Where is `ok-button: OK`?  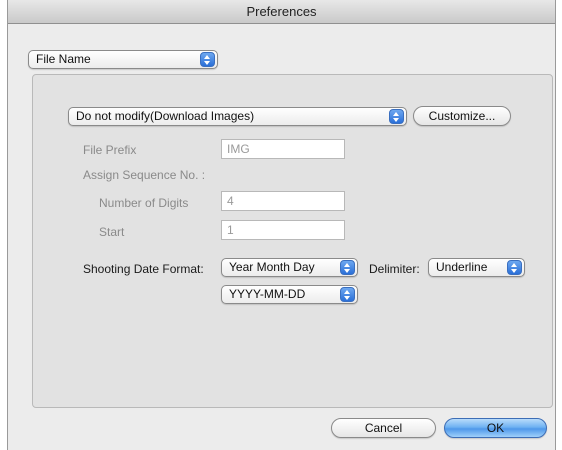
ok-button: OK is located at coordinates (495, 428).